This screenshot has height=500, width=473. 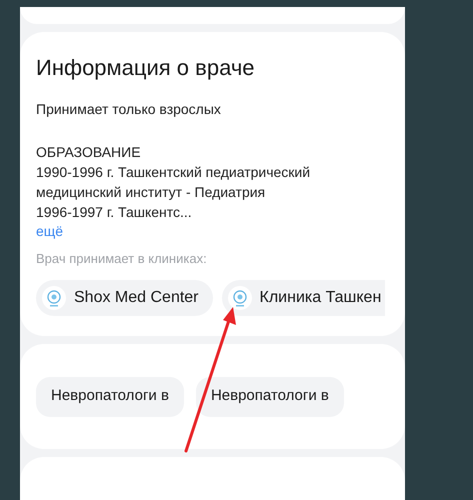 I want to click on education-line: 1990-1996 г. Ташкентский педиатрический, so click(x=174, y=172).